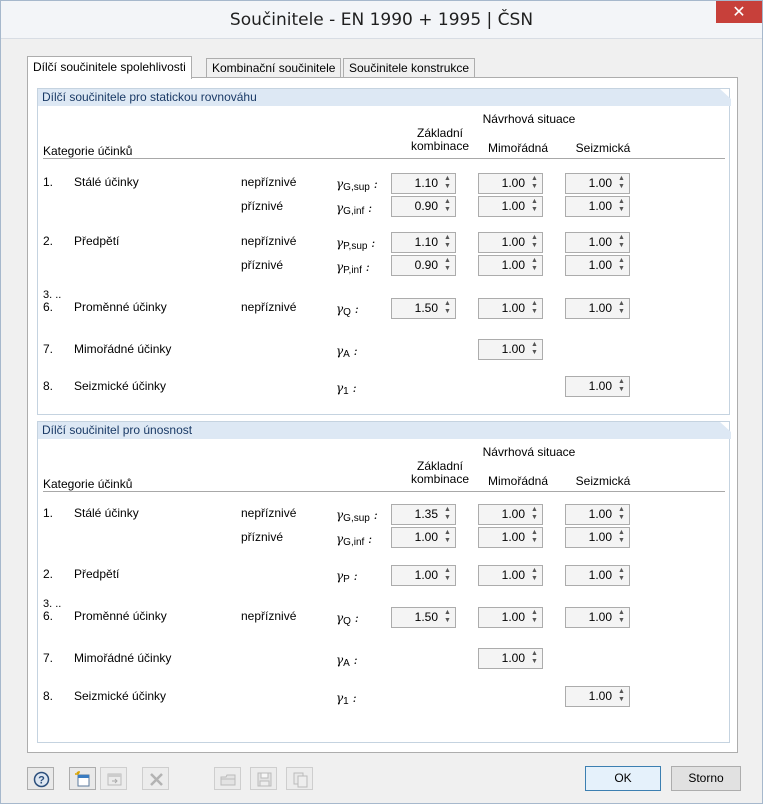  I want to click on spinner-g1-gsup-accidental: 1.00 ▲ ▼, so click(510, 183).